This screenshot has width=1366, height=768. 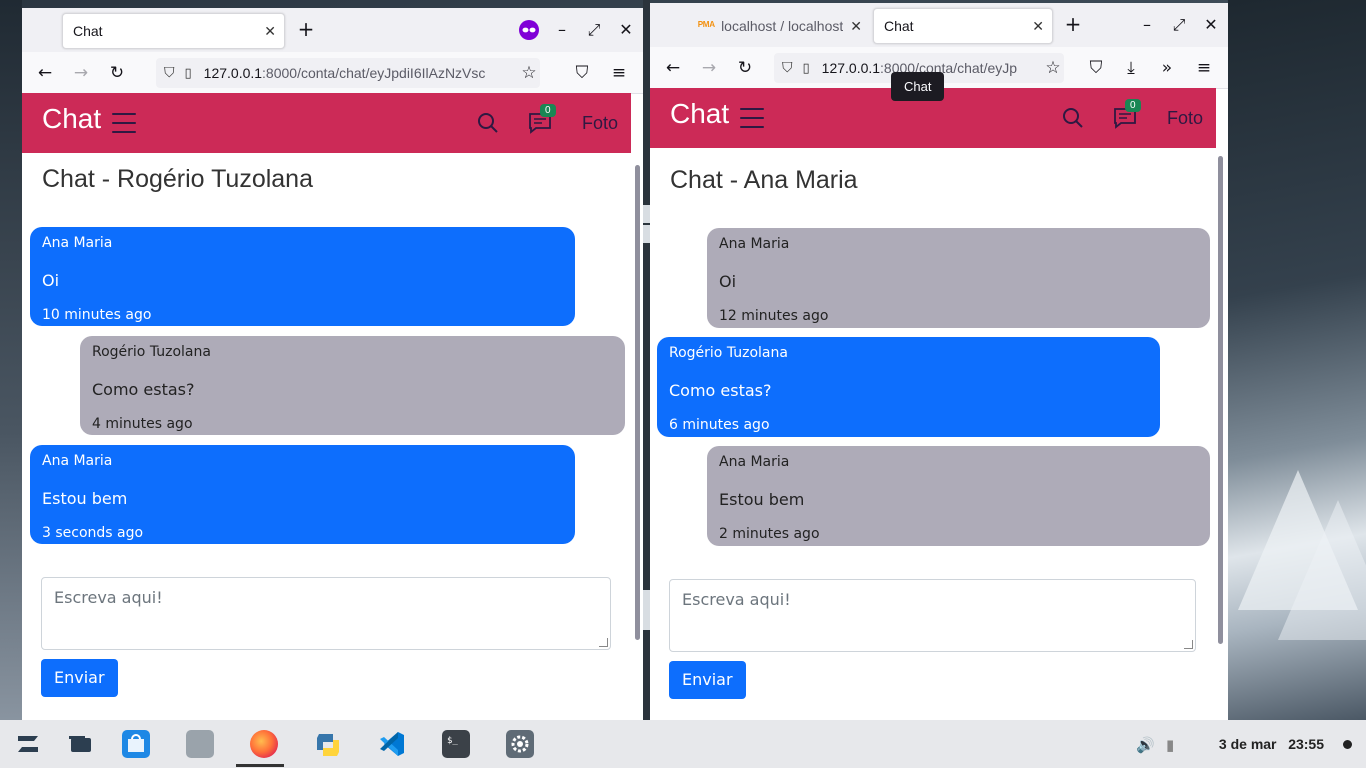 I want to click on message-bubble: Ana Maria Estou bem 3 seconds ago, so click(x=302, y=494).